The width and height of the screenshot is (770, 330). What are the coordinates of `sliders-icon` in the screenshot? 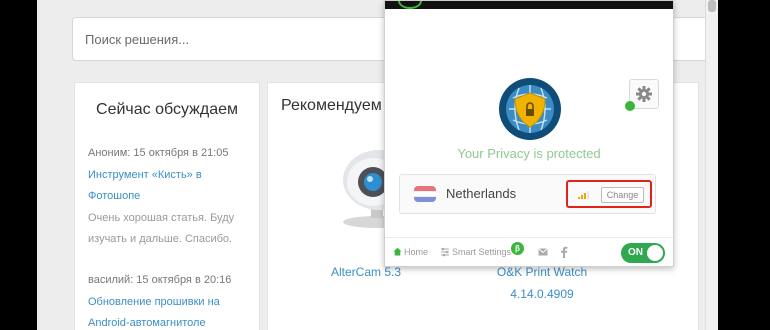 It's located at (445, 252).